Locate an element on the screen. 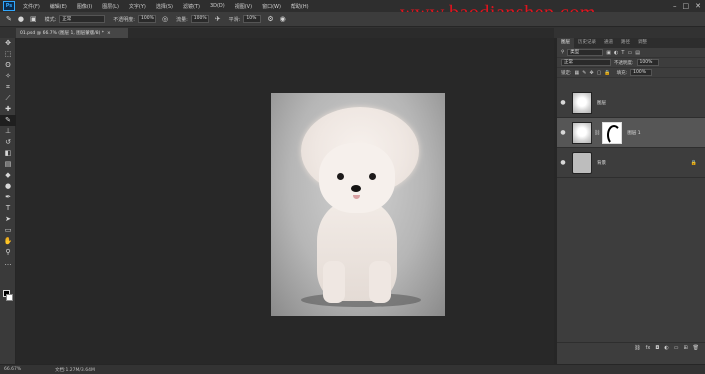  eyedropper-tool-icon: ⟋ is located at coordinates (8, 98).